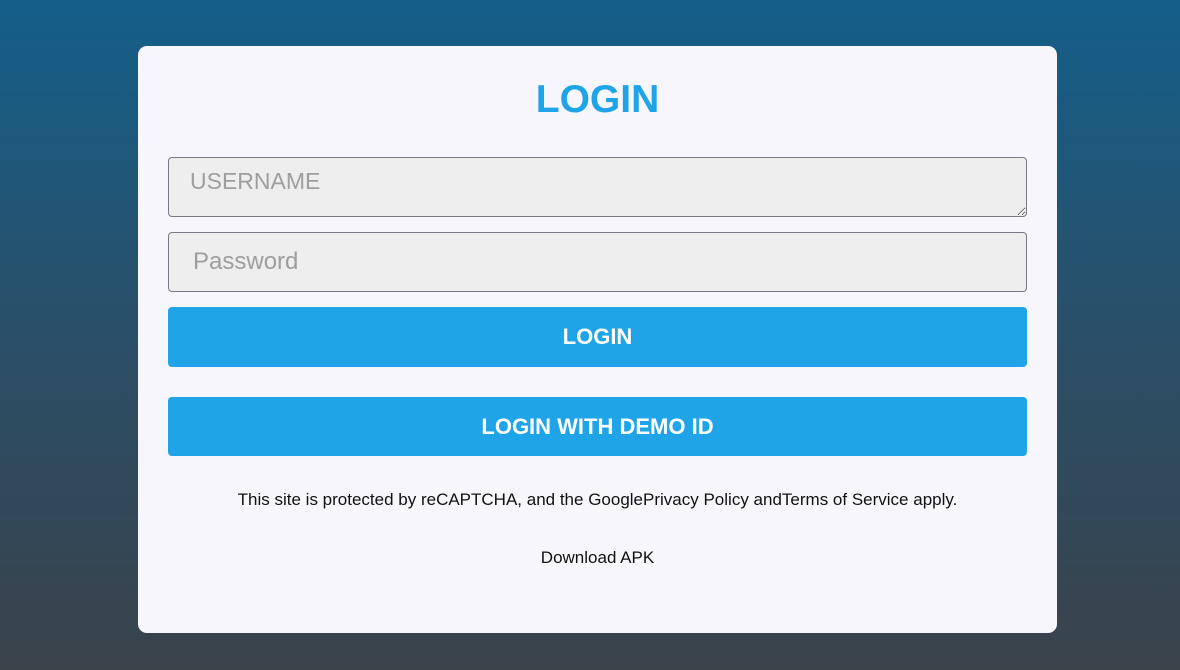  Describe the element at coordinates (597, 426) in the screenshot. I see `login-with-demo-id-button: LOGIN WITH DEMO ID` at that location.